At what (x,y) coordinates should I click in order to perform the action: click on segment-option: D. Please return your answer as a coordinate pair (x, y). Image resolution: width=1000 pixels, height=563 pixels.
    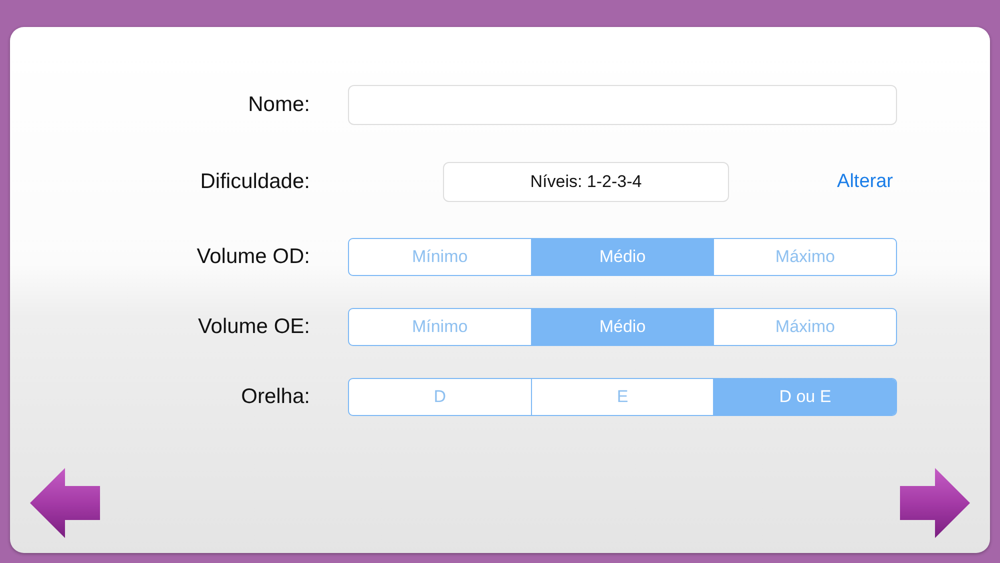
    Looking at the image, I should click on (440, 397).